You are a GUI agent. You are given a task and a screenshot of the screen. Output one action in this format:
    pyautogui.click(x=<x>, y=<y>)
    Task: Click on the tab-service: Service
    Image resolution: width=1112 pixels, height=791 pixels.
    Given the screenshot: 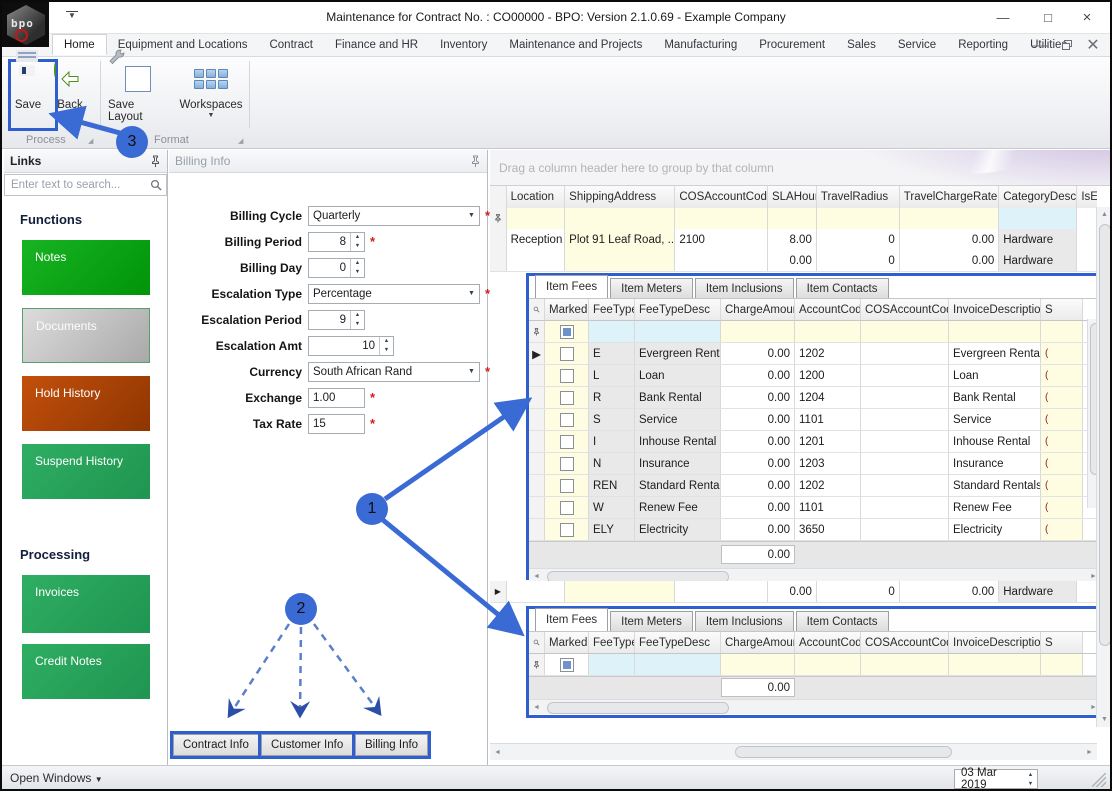 What is the action you would take?
    pyautogui.click(x=917, y=44)
    